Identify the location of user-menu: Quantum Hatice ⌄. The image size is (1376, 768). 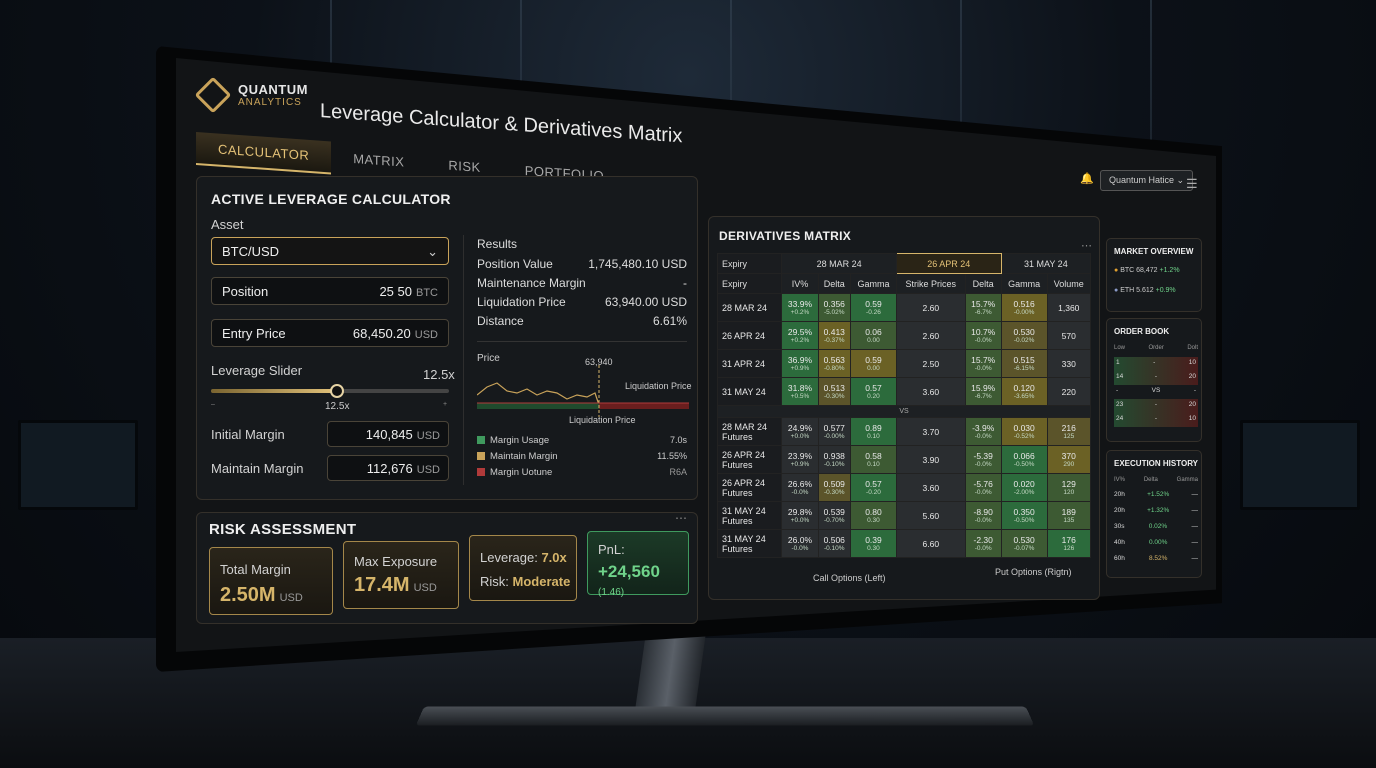
(1147, 180).